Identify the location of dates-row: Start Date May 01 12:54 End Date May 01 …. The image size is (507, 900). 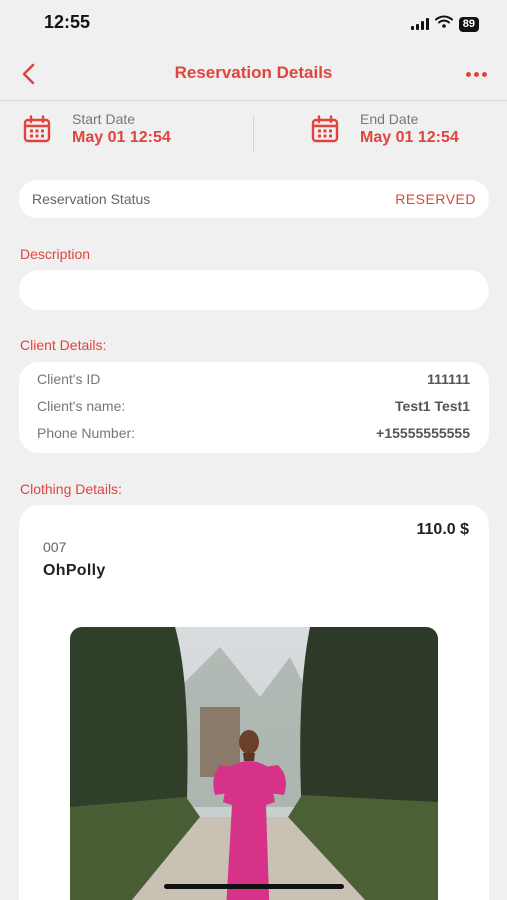
(253, 135).